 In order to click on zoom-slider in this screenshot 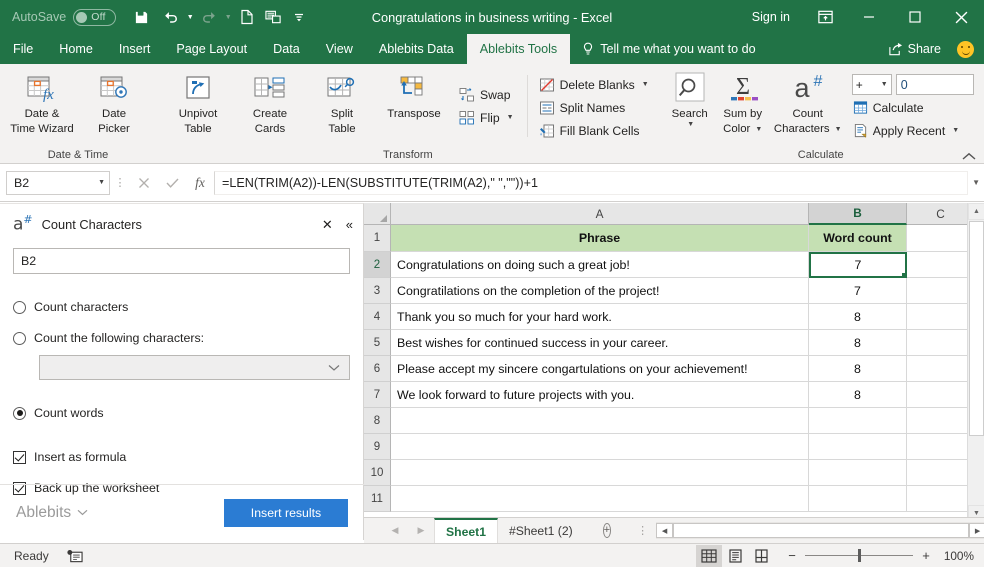, I will do `click(859, 555)`.